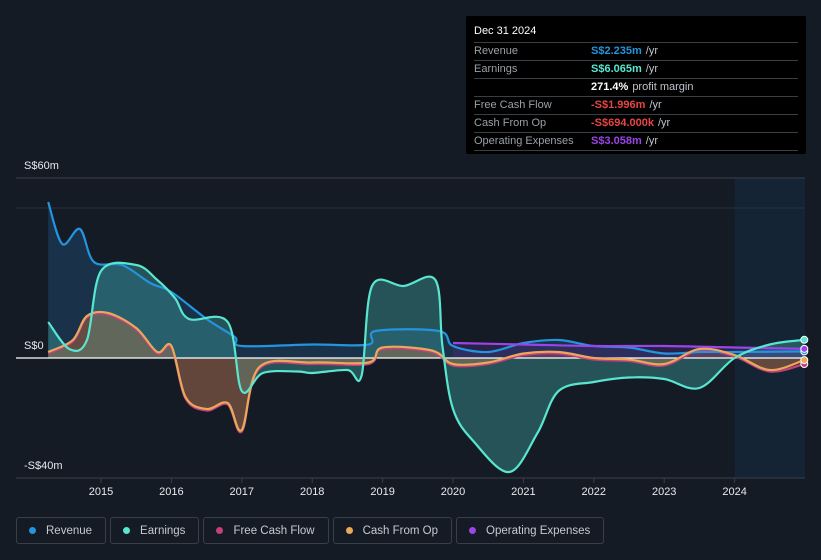 Image resolution: width=821 pixels, height=560 pixels. I want to click on tooltip-row: Operating Expenses S$3.058m/yr, so click(636, 142).